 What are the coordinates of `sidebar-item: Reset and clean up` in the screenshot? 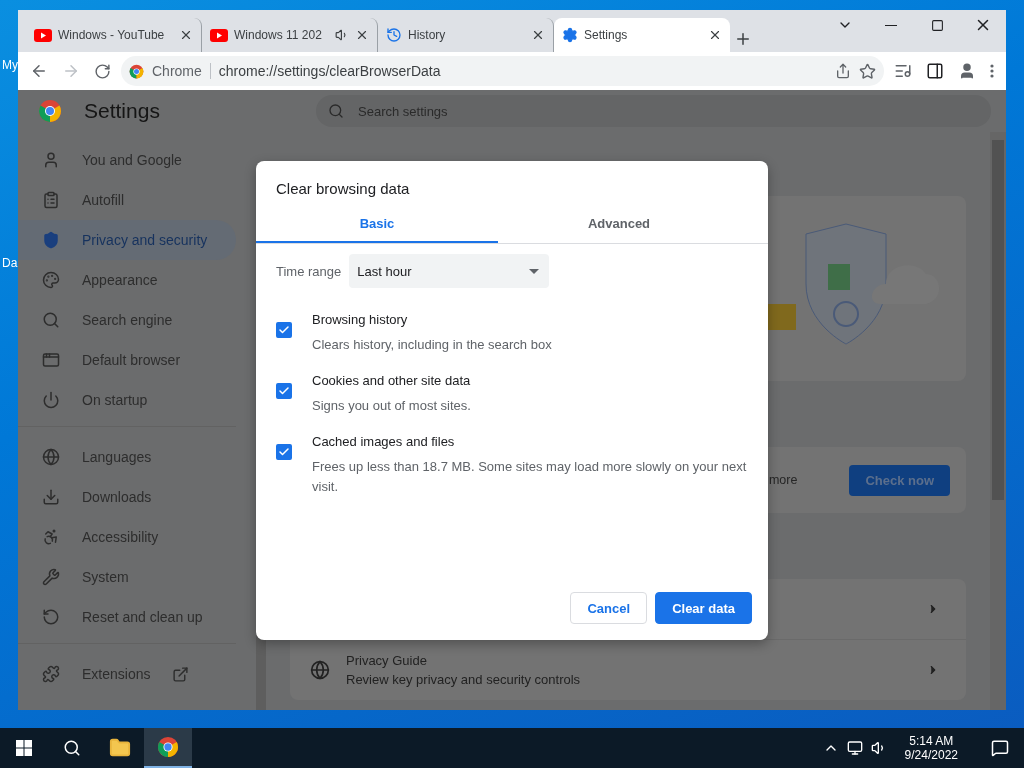 It's located at (127, 617).